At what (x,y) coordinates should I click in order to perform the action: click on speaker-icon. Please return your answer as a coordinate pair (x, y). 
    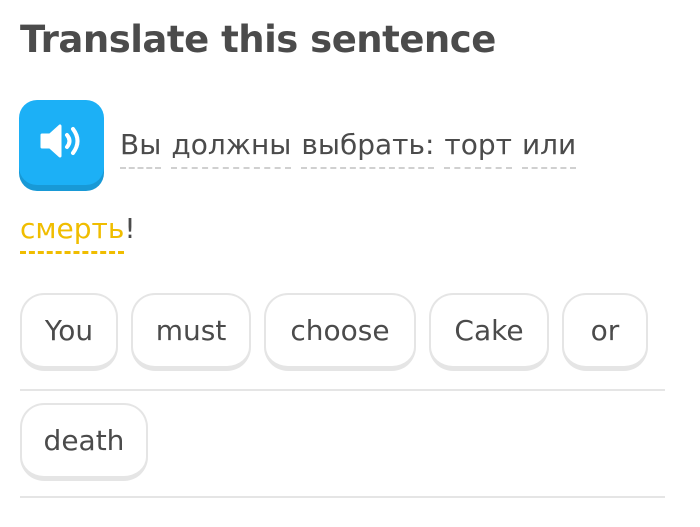
    Looking at the image, I should click on (62, 143).